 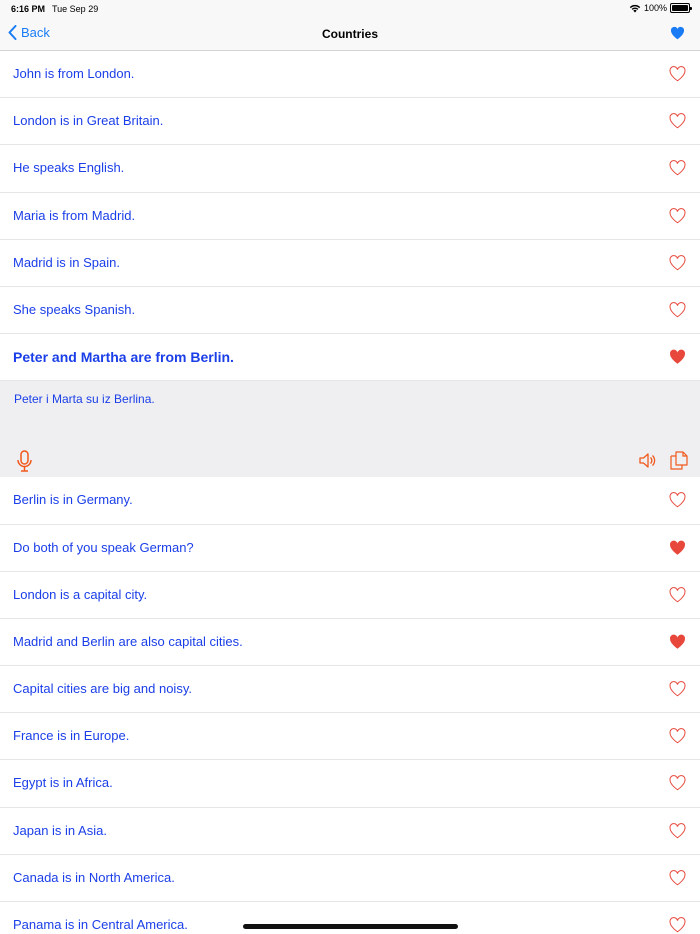 I want to click on status-right: 100%, so click(x=660, y=8).